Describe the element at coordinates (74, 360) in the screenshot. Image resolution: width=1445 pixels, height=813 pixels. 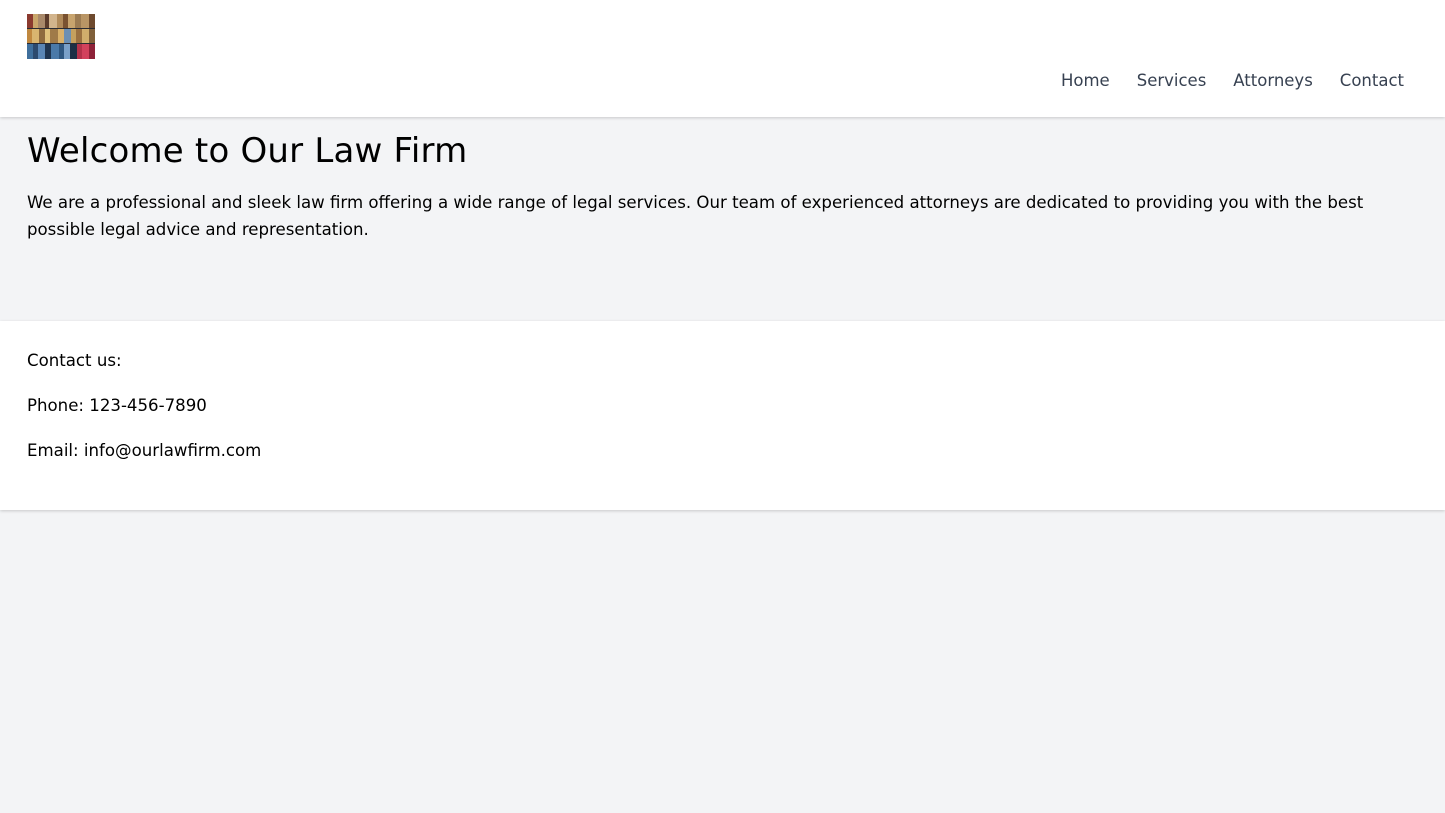
I see `contact-heading: Contact us:` at that location.